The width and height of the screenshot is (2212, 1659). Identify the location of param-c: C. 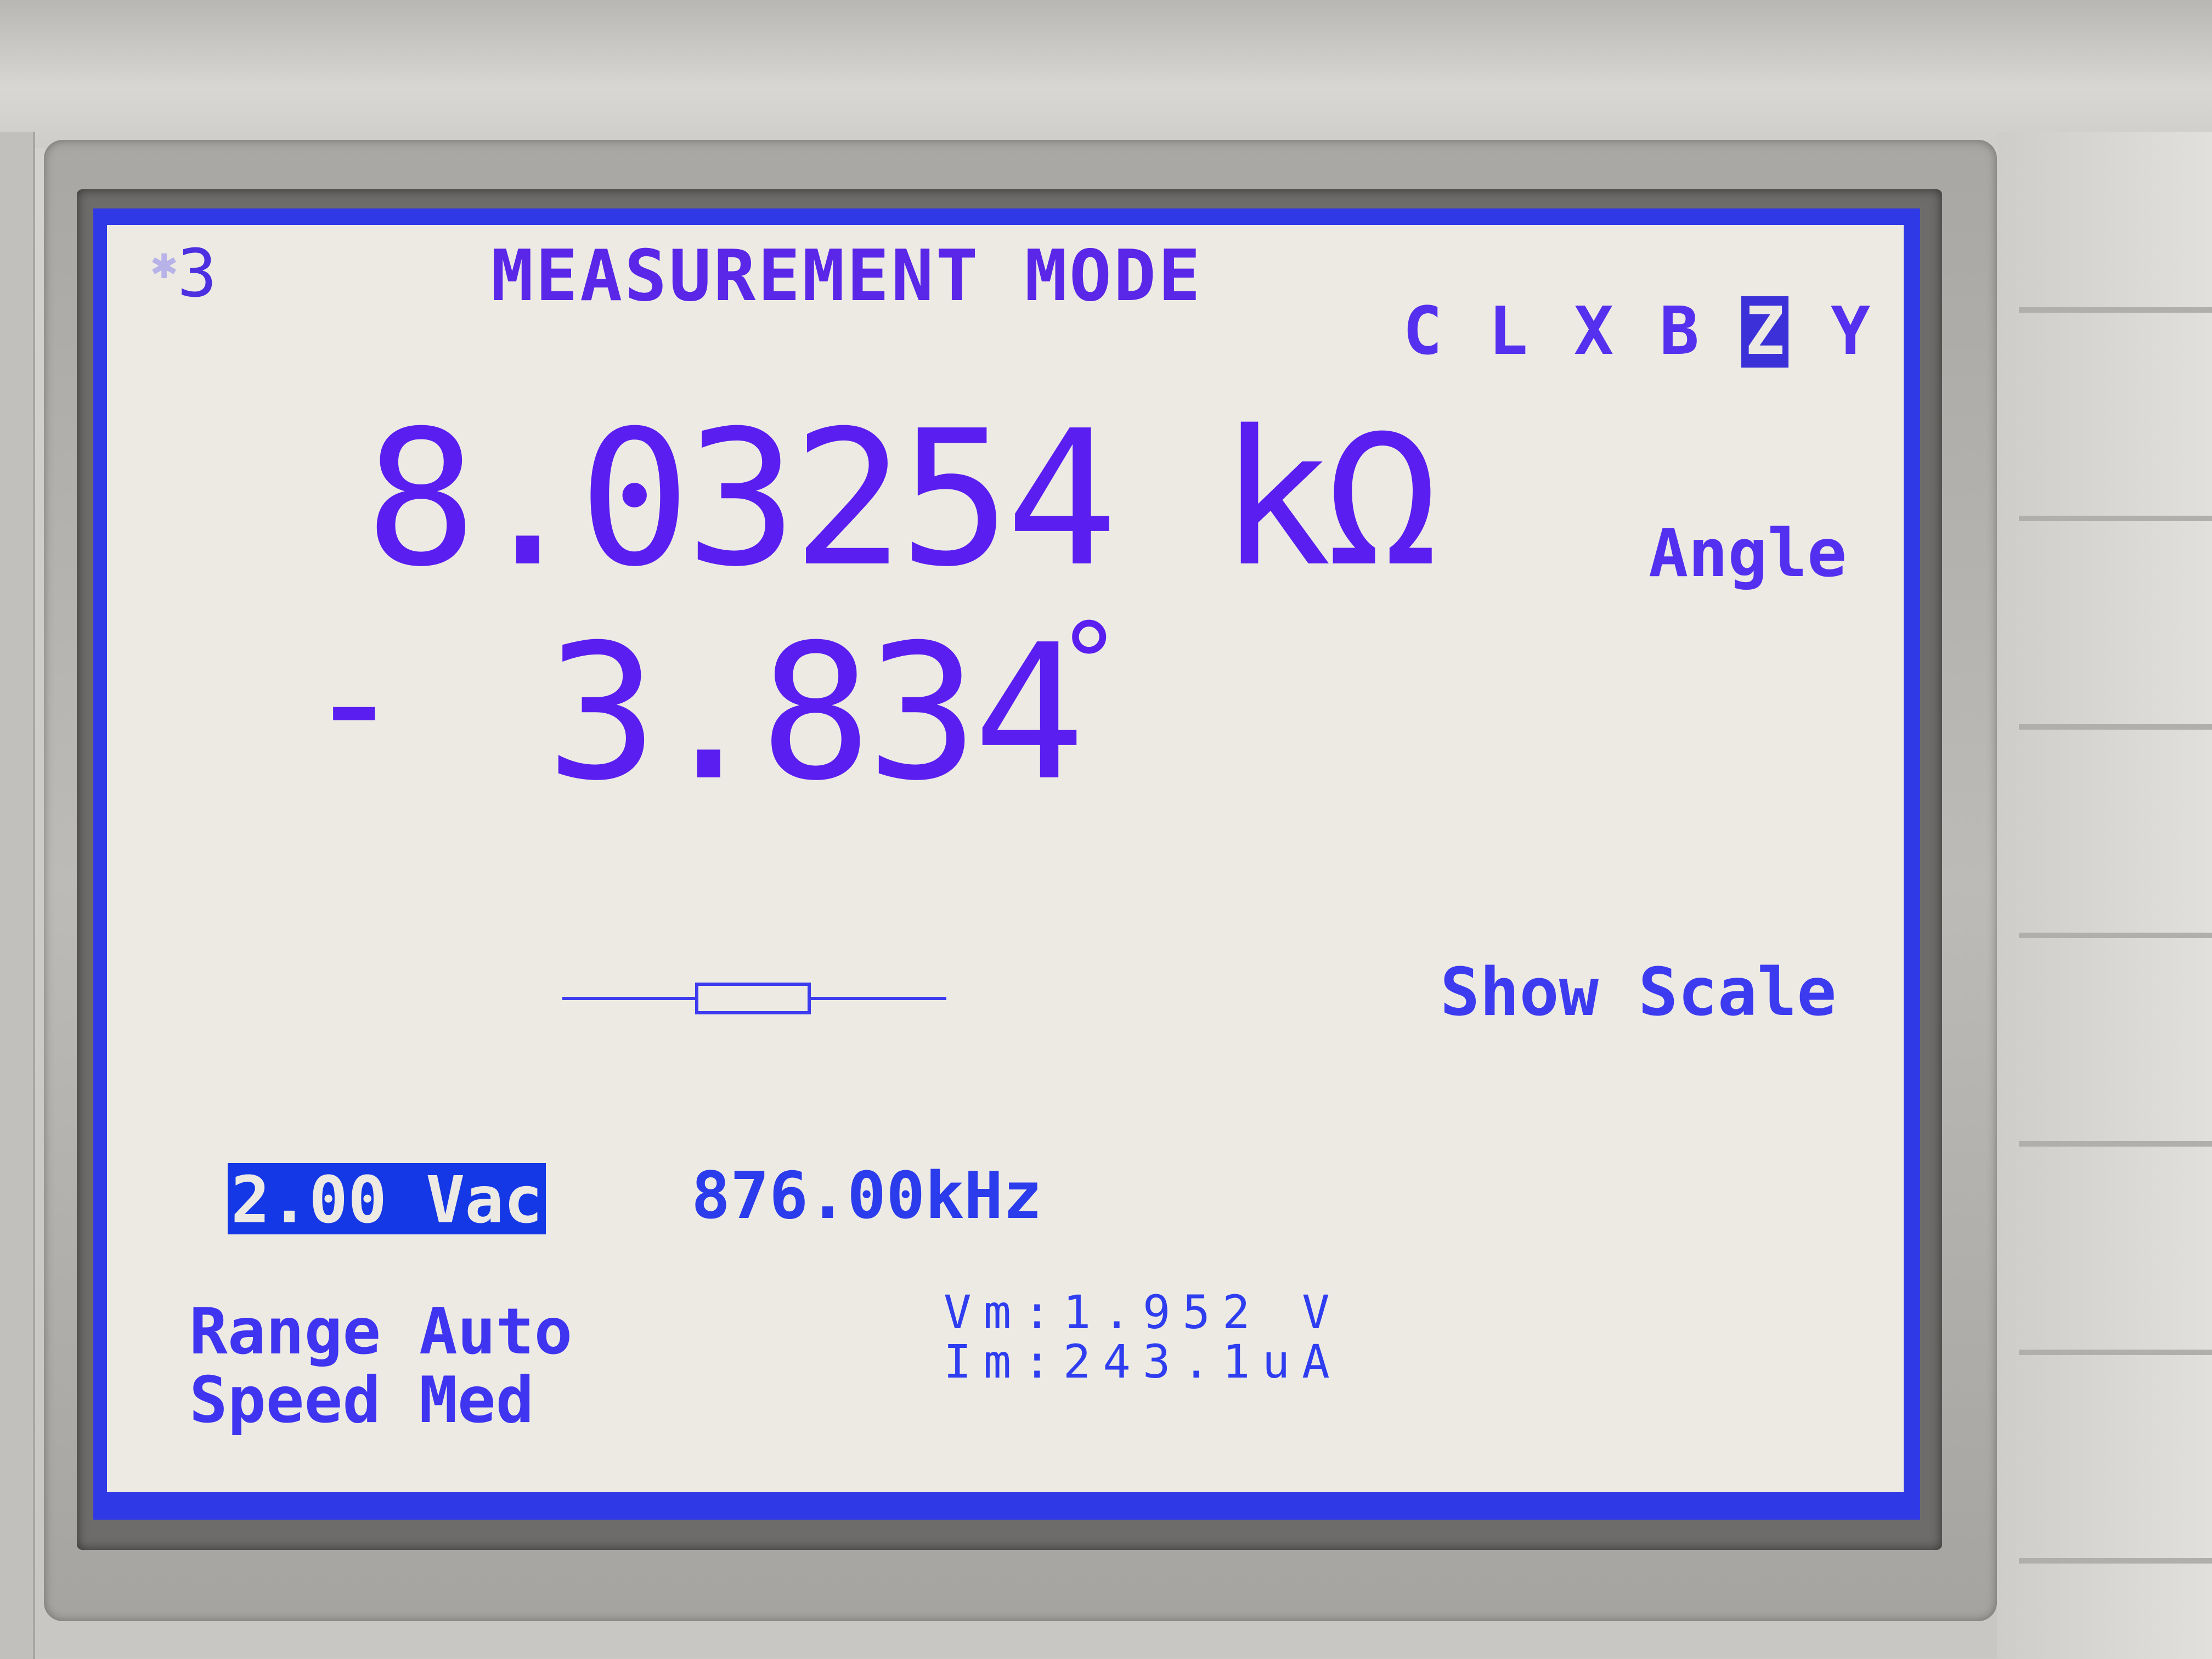
(1422, 332).